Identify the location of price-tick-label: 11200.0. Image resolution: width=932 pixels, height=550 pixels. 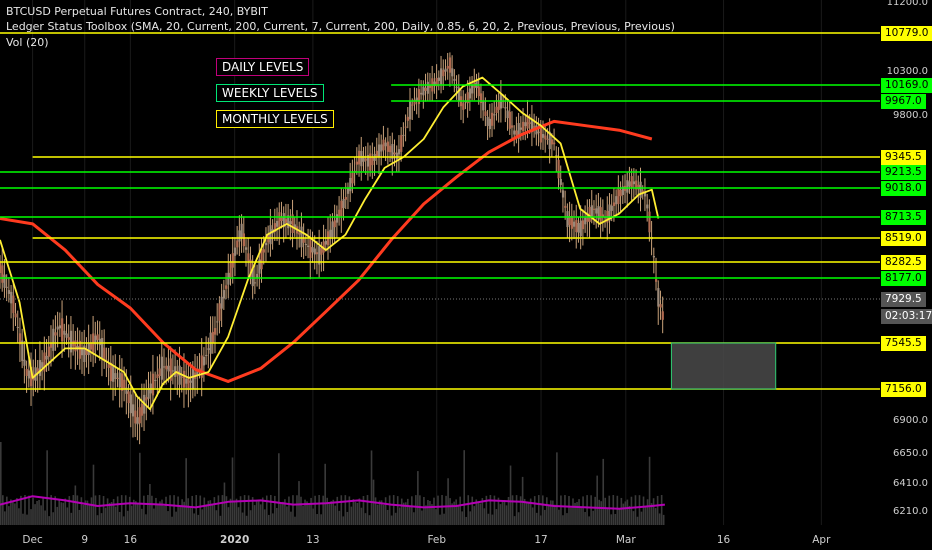
(907, 4).